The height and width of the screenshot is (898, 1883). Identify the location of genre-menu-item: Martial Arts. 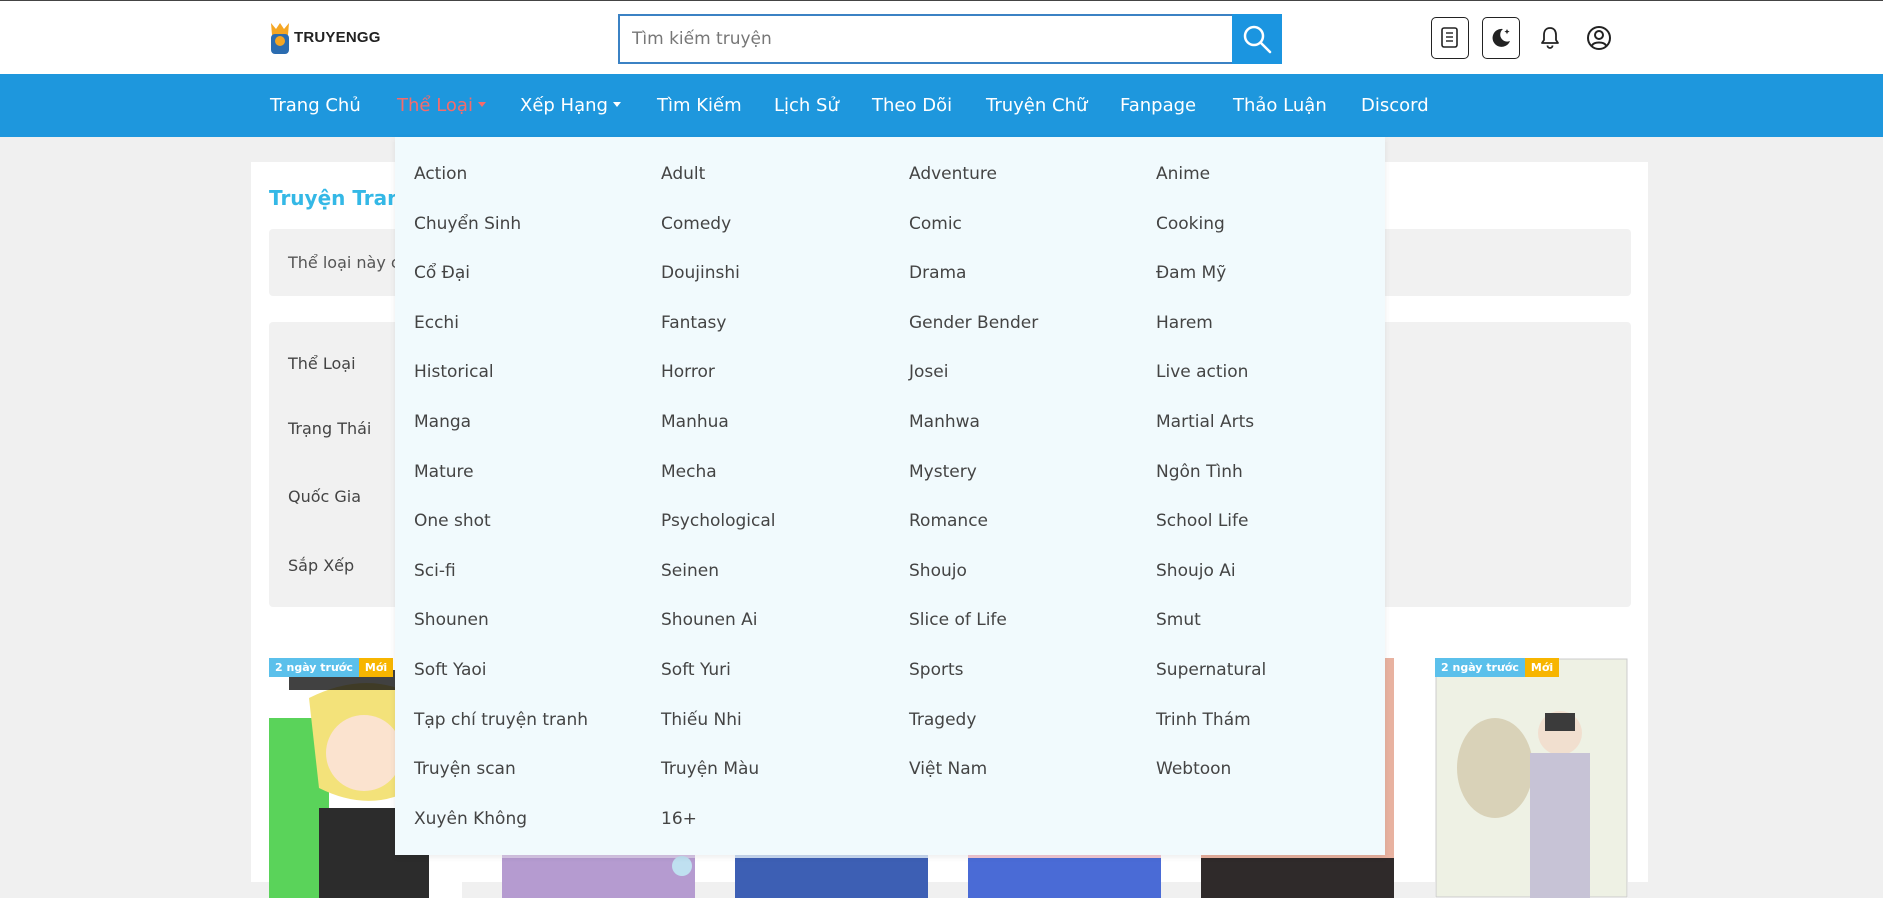
(1205, 422).